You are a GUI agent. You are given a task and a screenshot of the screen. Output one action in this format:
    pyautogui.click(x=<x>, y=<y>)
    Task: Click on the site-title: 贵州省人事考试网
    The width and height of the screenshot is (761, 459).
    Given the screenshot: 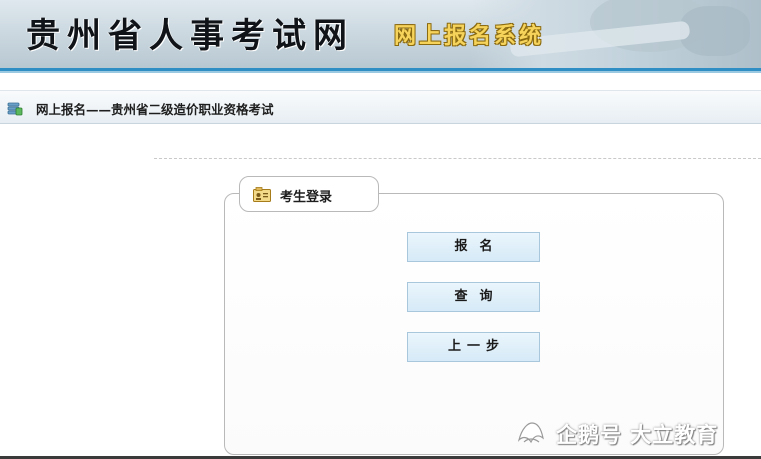 What is the action you would take?
    pyautogui.click(x=190, y=36)
    